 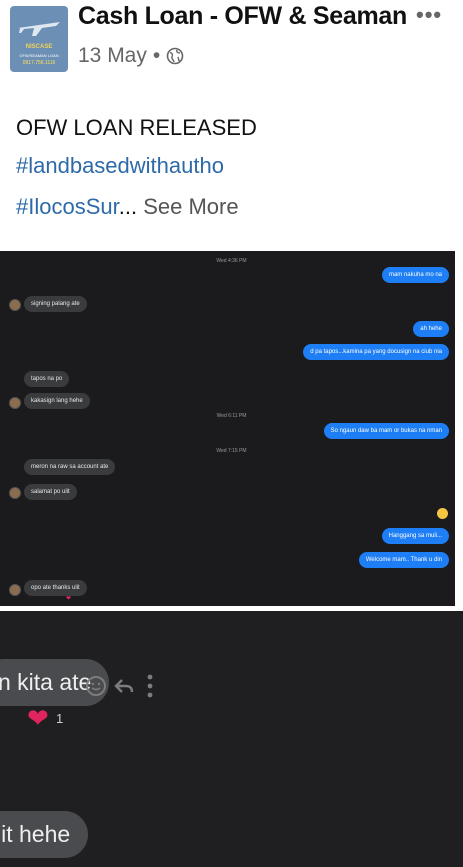 What do you see at coordinates (120, 166) in the screenshot?
I see `hashtag-landbased: #landbasedwithautho` at bounding box center [120, 166].